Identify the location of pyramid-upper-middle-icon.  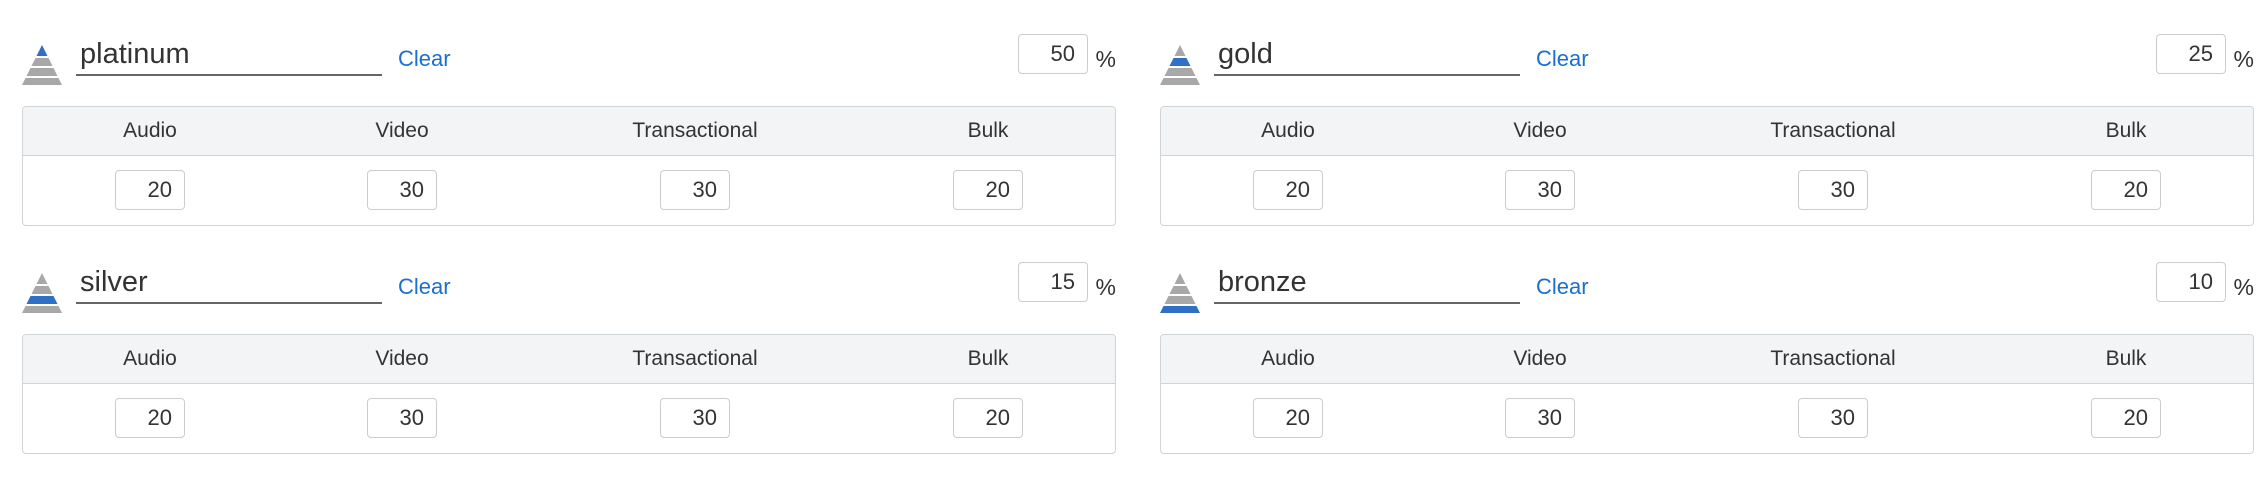
(1180, 65).